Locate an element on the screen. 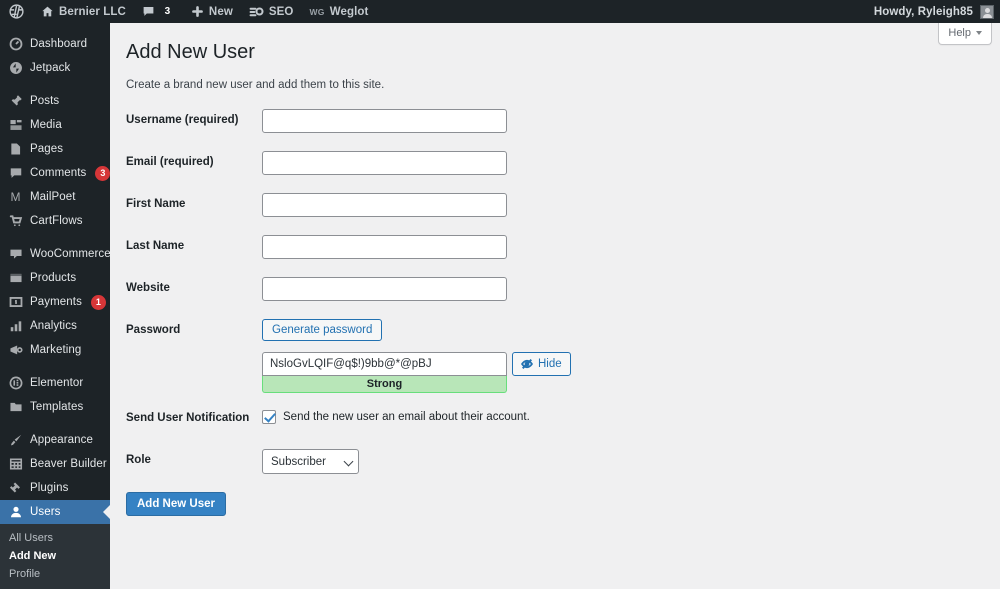 The image size is (1000, 589). sidebar-label: Media is located at coordinates (46, 125).